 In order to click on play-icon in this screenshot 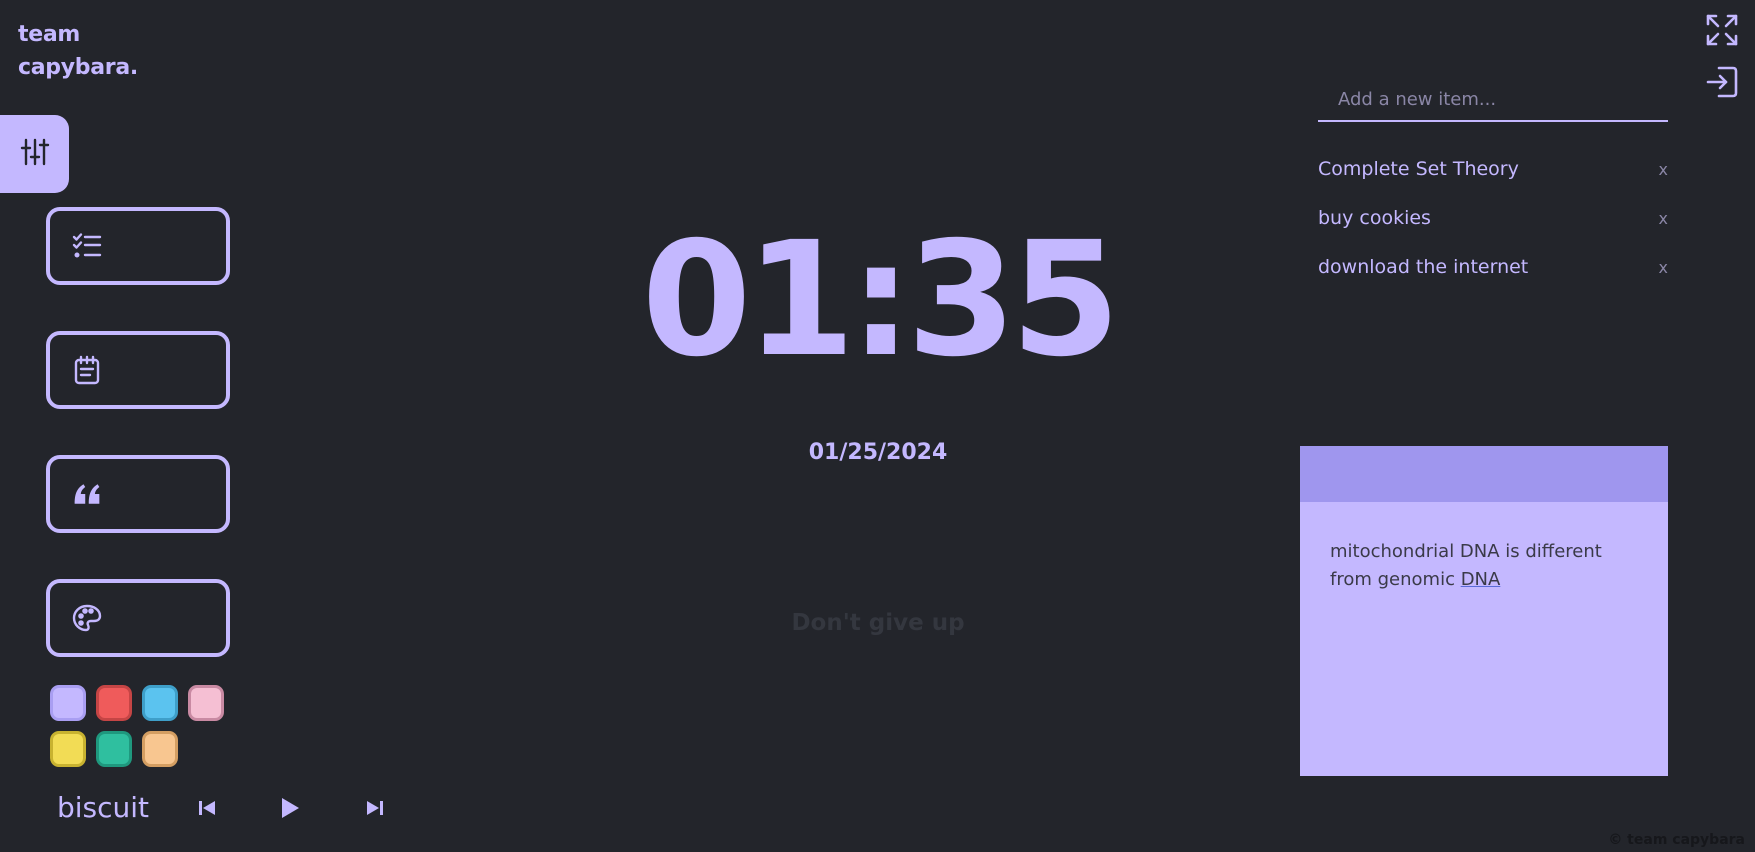, I will do `click(290, 810)`.